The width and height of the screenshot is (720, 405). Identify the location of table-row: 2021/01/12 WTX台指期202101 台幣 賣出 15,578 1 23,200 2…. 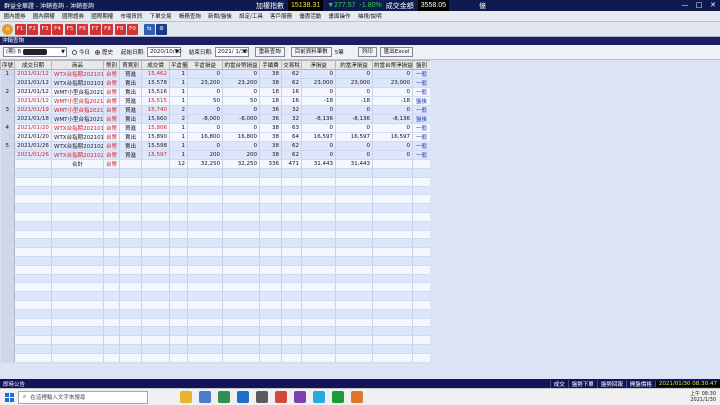
(215, 83).